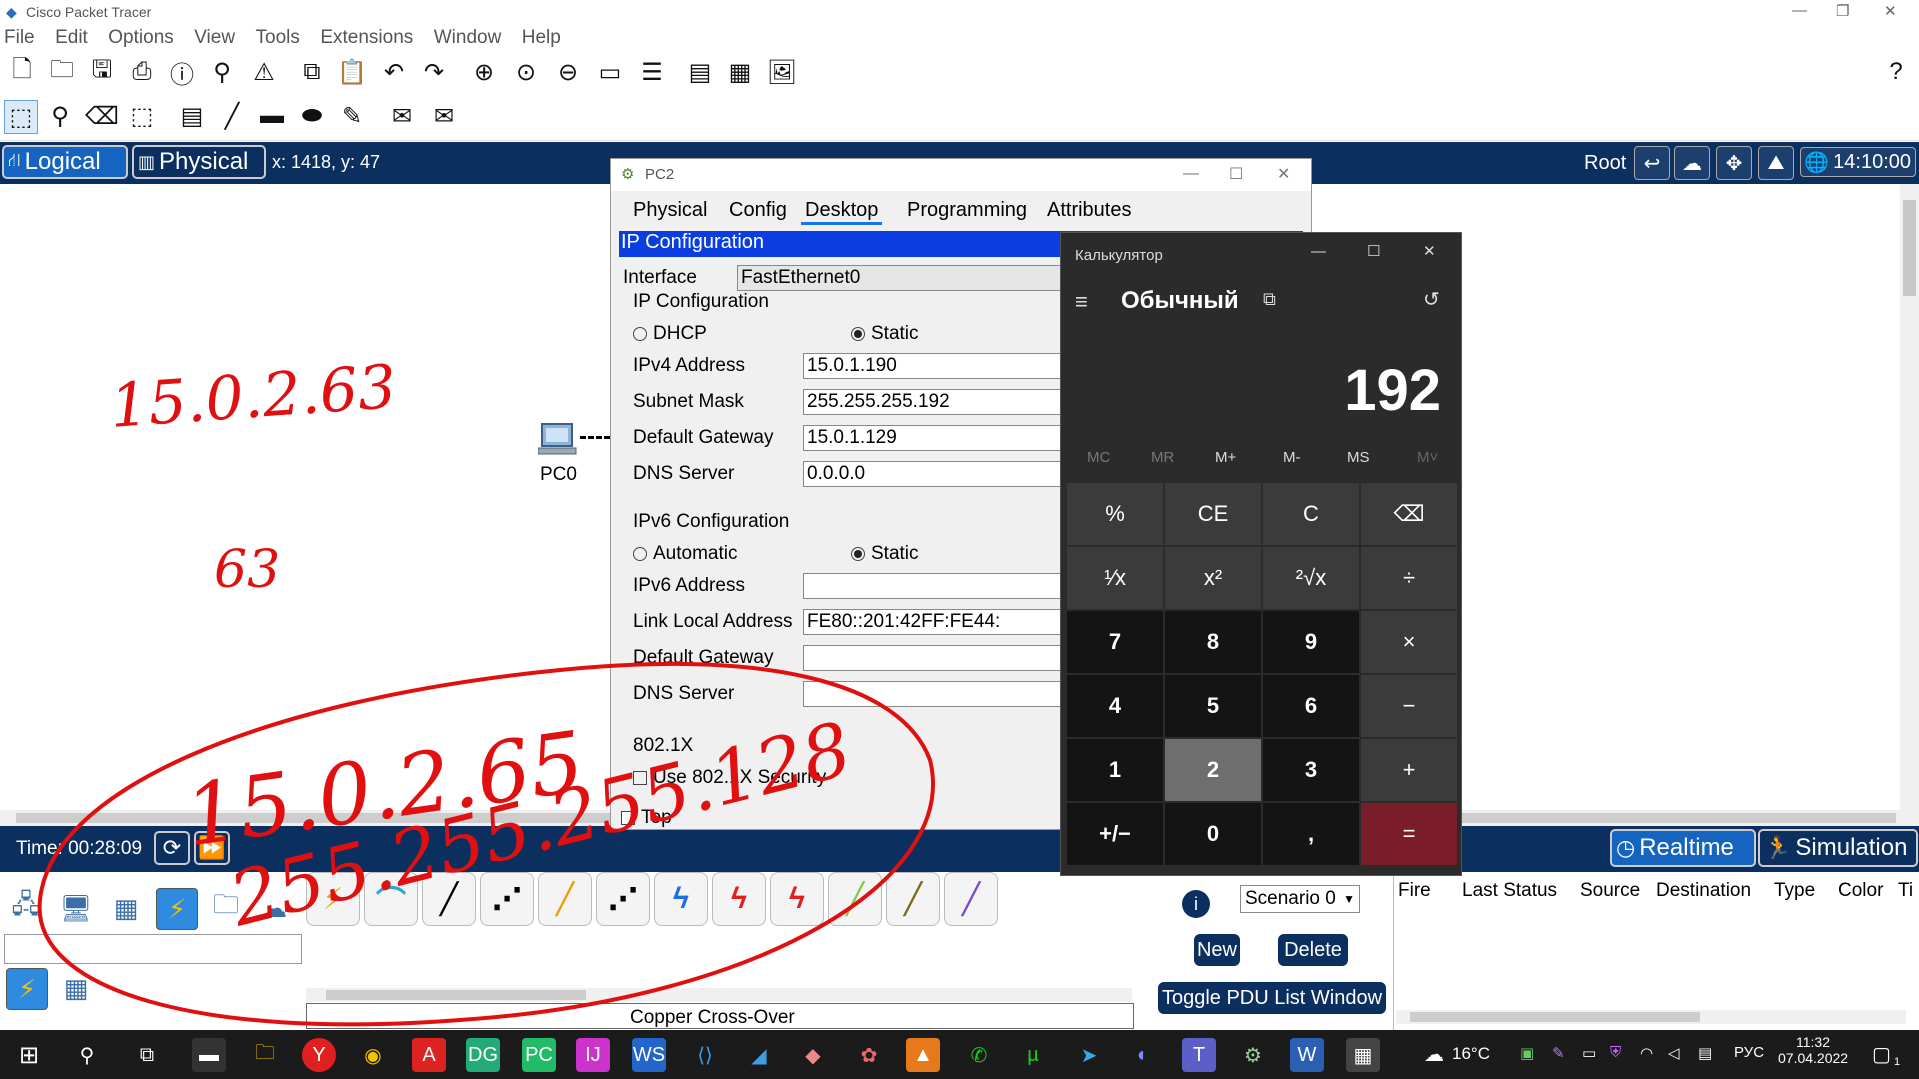 The height and width of the screenshot is (1079, 1919). Describe the element at coordinates (126, 908) in the screenshot. I see `components-icon: ▦` at that location.